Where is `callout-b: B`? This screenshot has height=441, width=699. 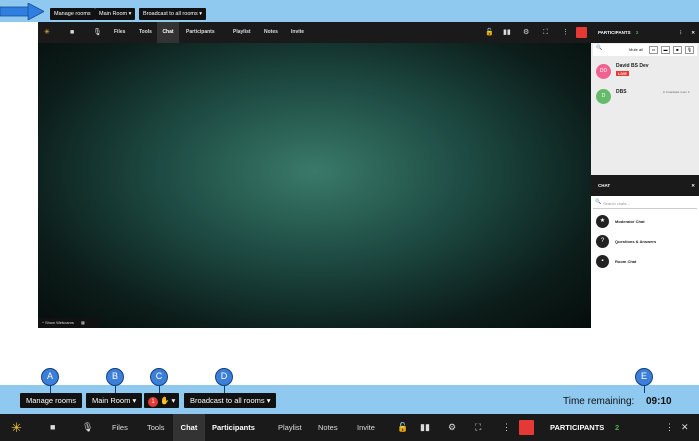
callout-b: B is located at coordinates (115, 377).